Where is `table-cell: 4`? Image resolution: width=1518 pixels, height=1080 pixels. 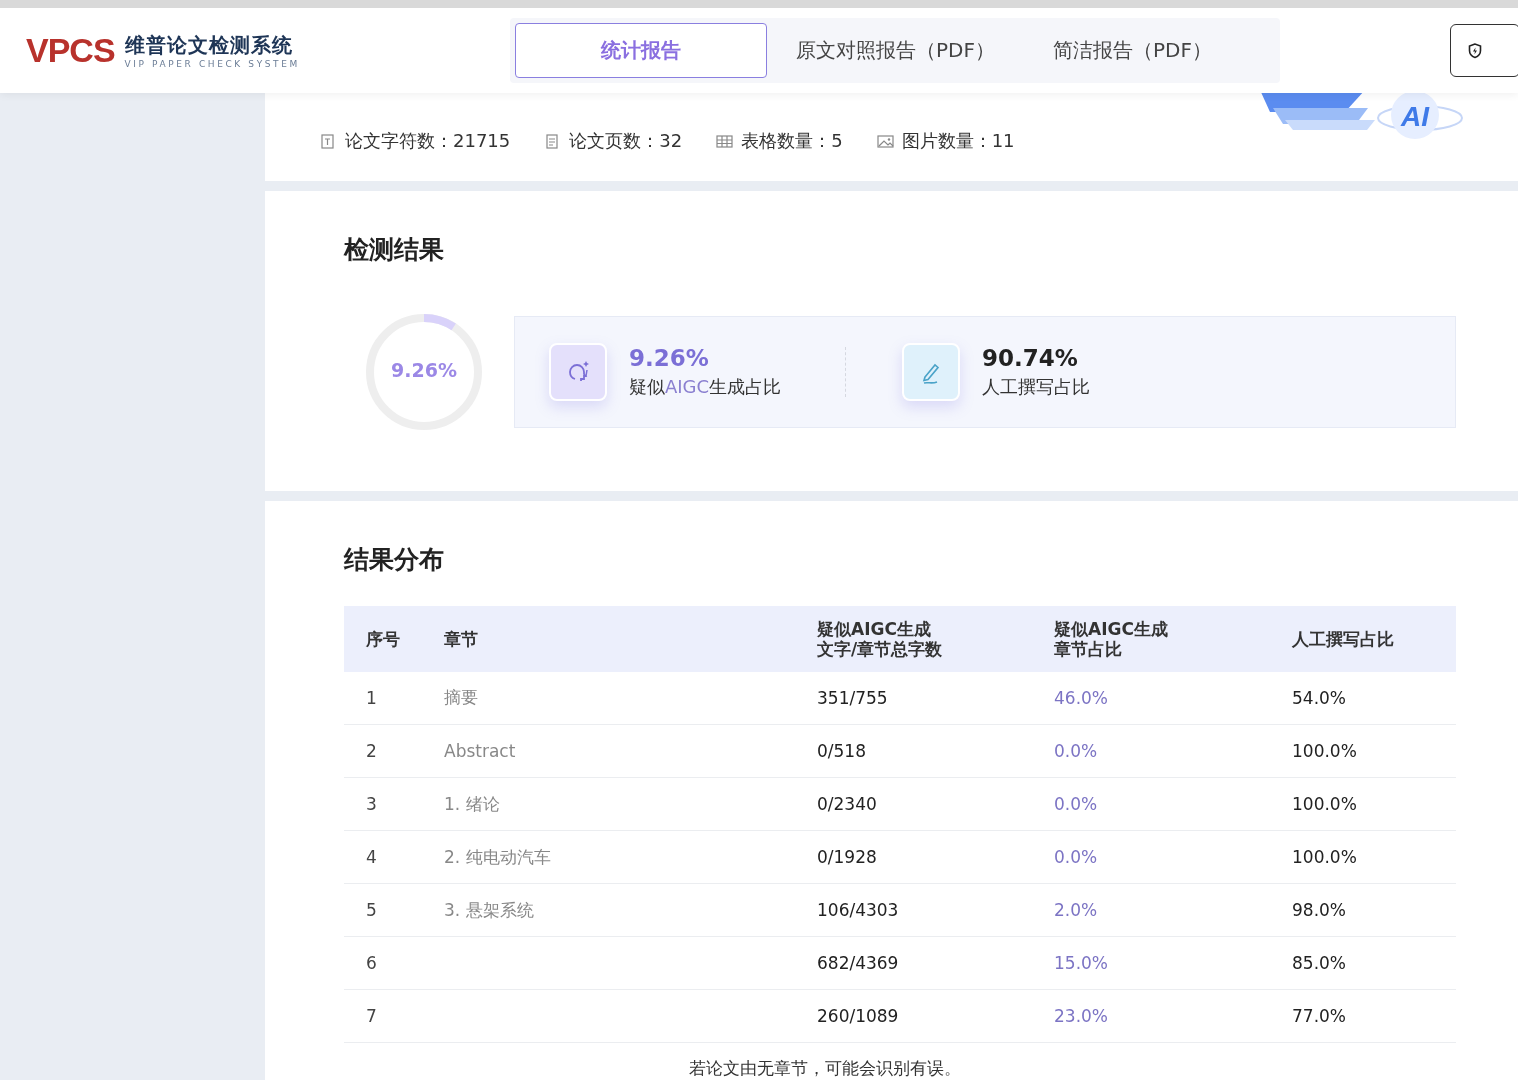
table-cell: 4 is located at coordinates (394, 857).